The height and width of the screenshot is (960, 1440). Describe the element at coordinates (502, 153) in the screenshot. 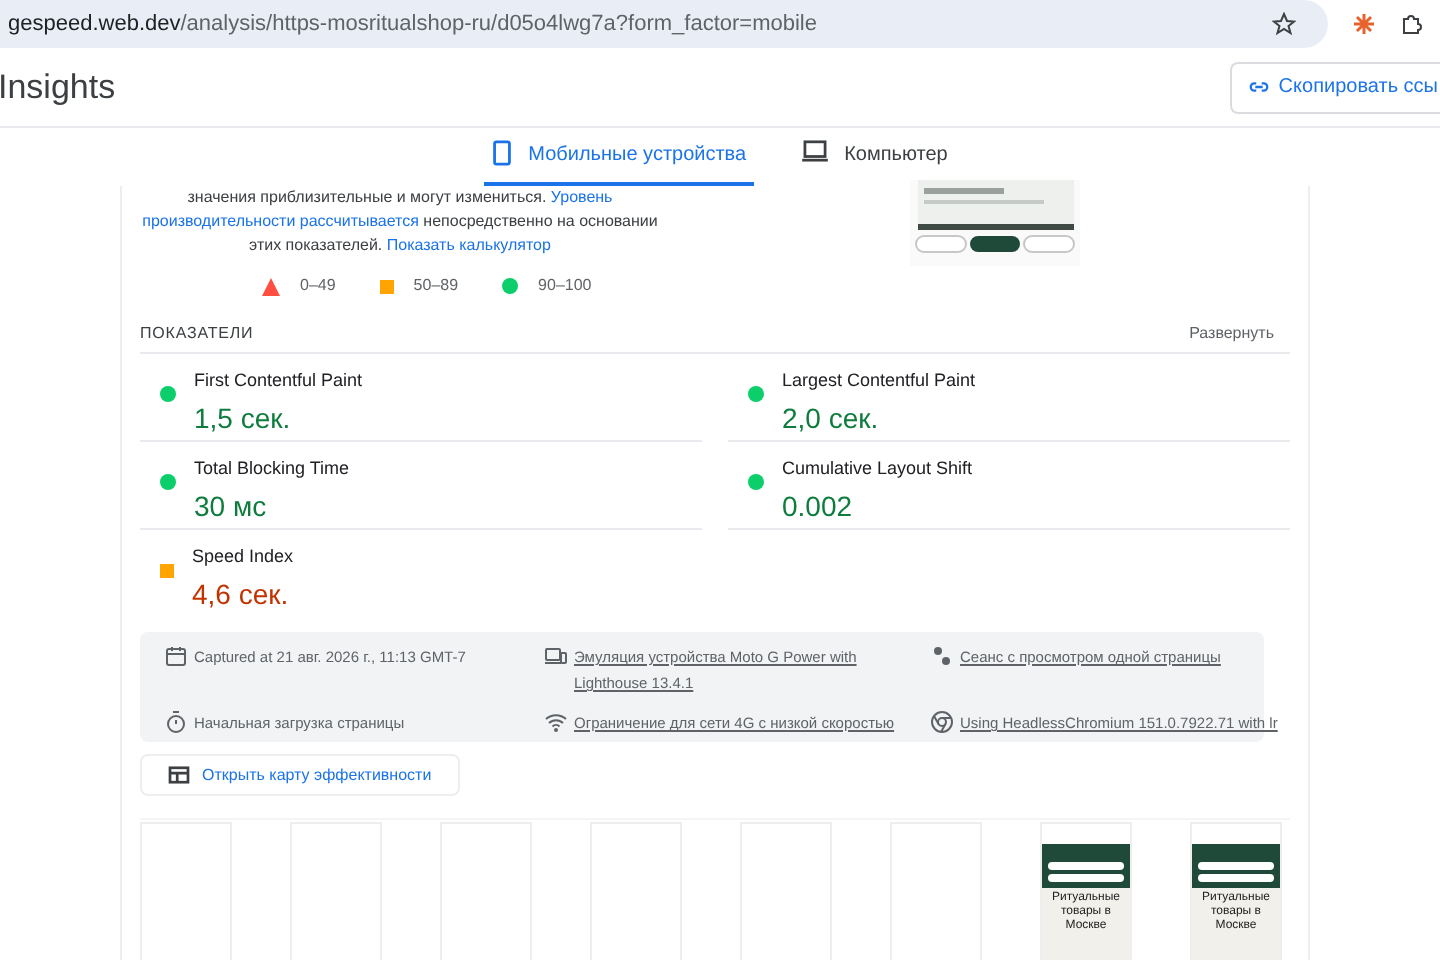

I see `phone-icon` at that location.